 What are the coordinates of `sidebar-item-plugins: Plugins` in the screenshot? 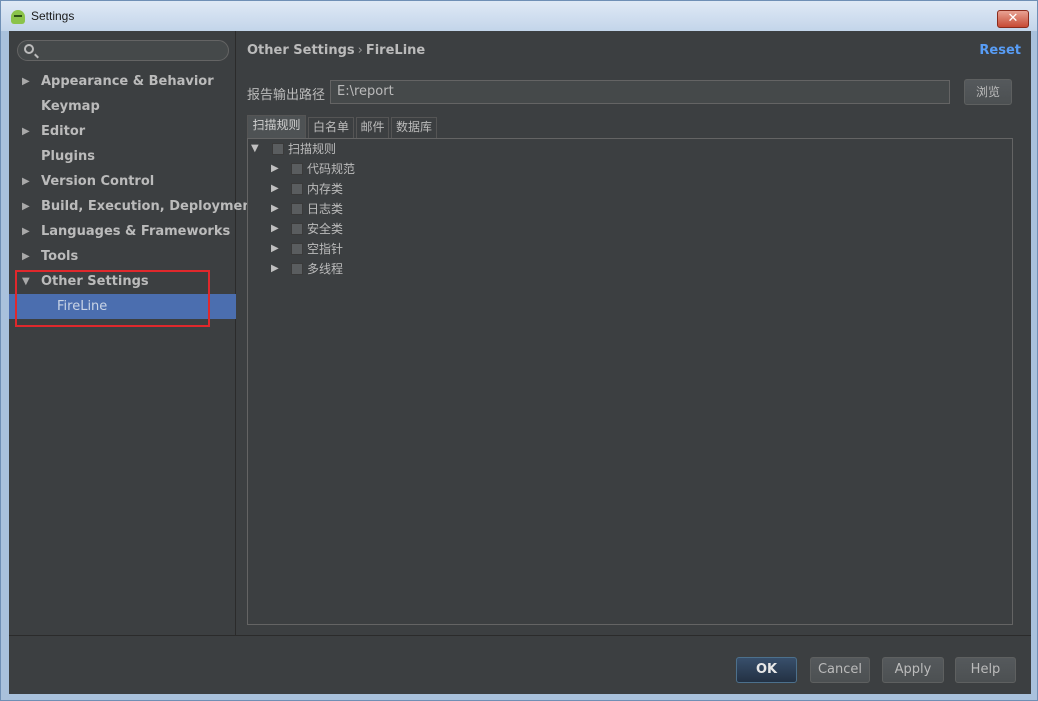 It's located at (122, 156).